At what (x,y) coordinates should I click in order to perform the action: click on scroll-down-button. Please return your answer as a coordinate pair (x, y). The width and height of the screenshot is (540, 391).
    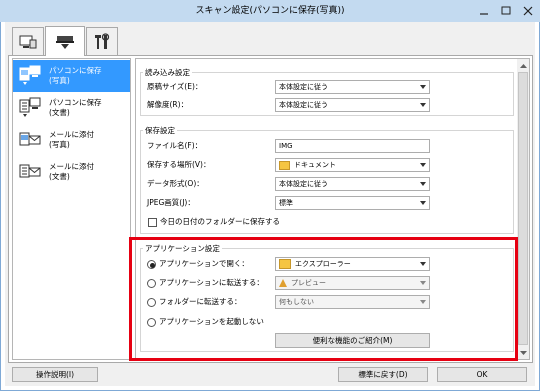
    Looking at the image, I should click on (523, 353).